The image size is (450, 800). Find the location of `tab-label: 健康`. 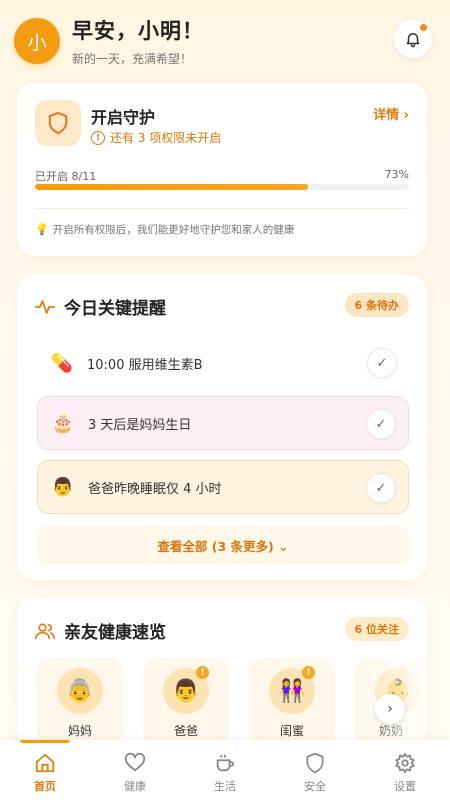

tab-label: 健康 is located at coordinates (135, 786).